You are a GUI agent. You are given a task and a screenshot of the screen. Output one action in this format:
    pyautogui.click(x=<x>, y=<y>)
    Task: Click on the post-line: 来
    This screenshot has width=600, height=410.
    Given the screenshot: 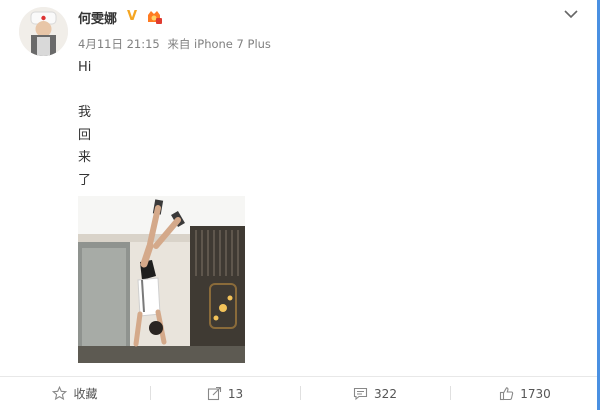 What is the action you would take?
    pyautogui.click(x=85, y=157)
    